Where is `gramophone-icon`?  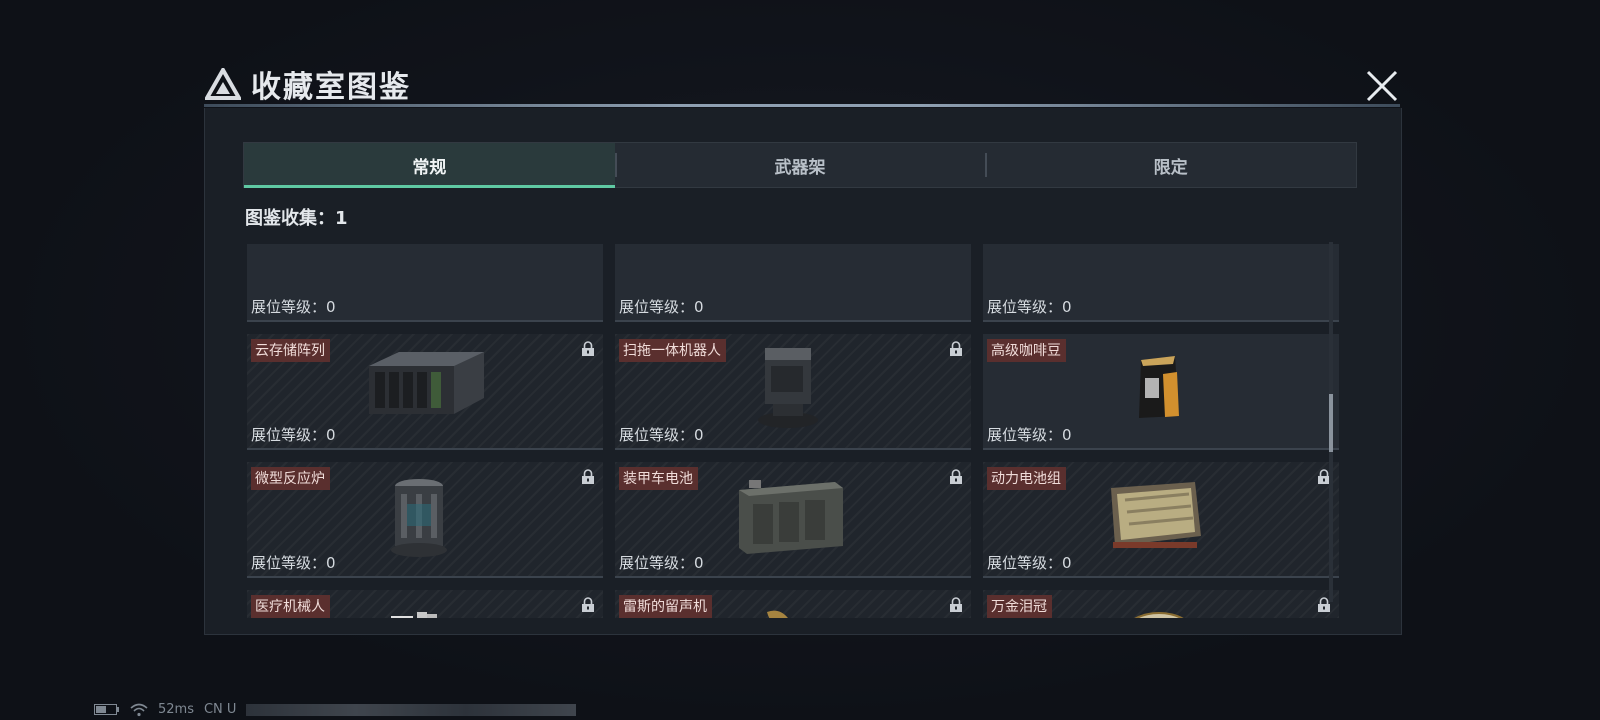
gramophone-icon is located at coordinates (791, 612).